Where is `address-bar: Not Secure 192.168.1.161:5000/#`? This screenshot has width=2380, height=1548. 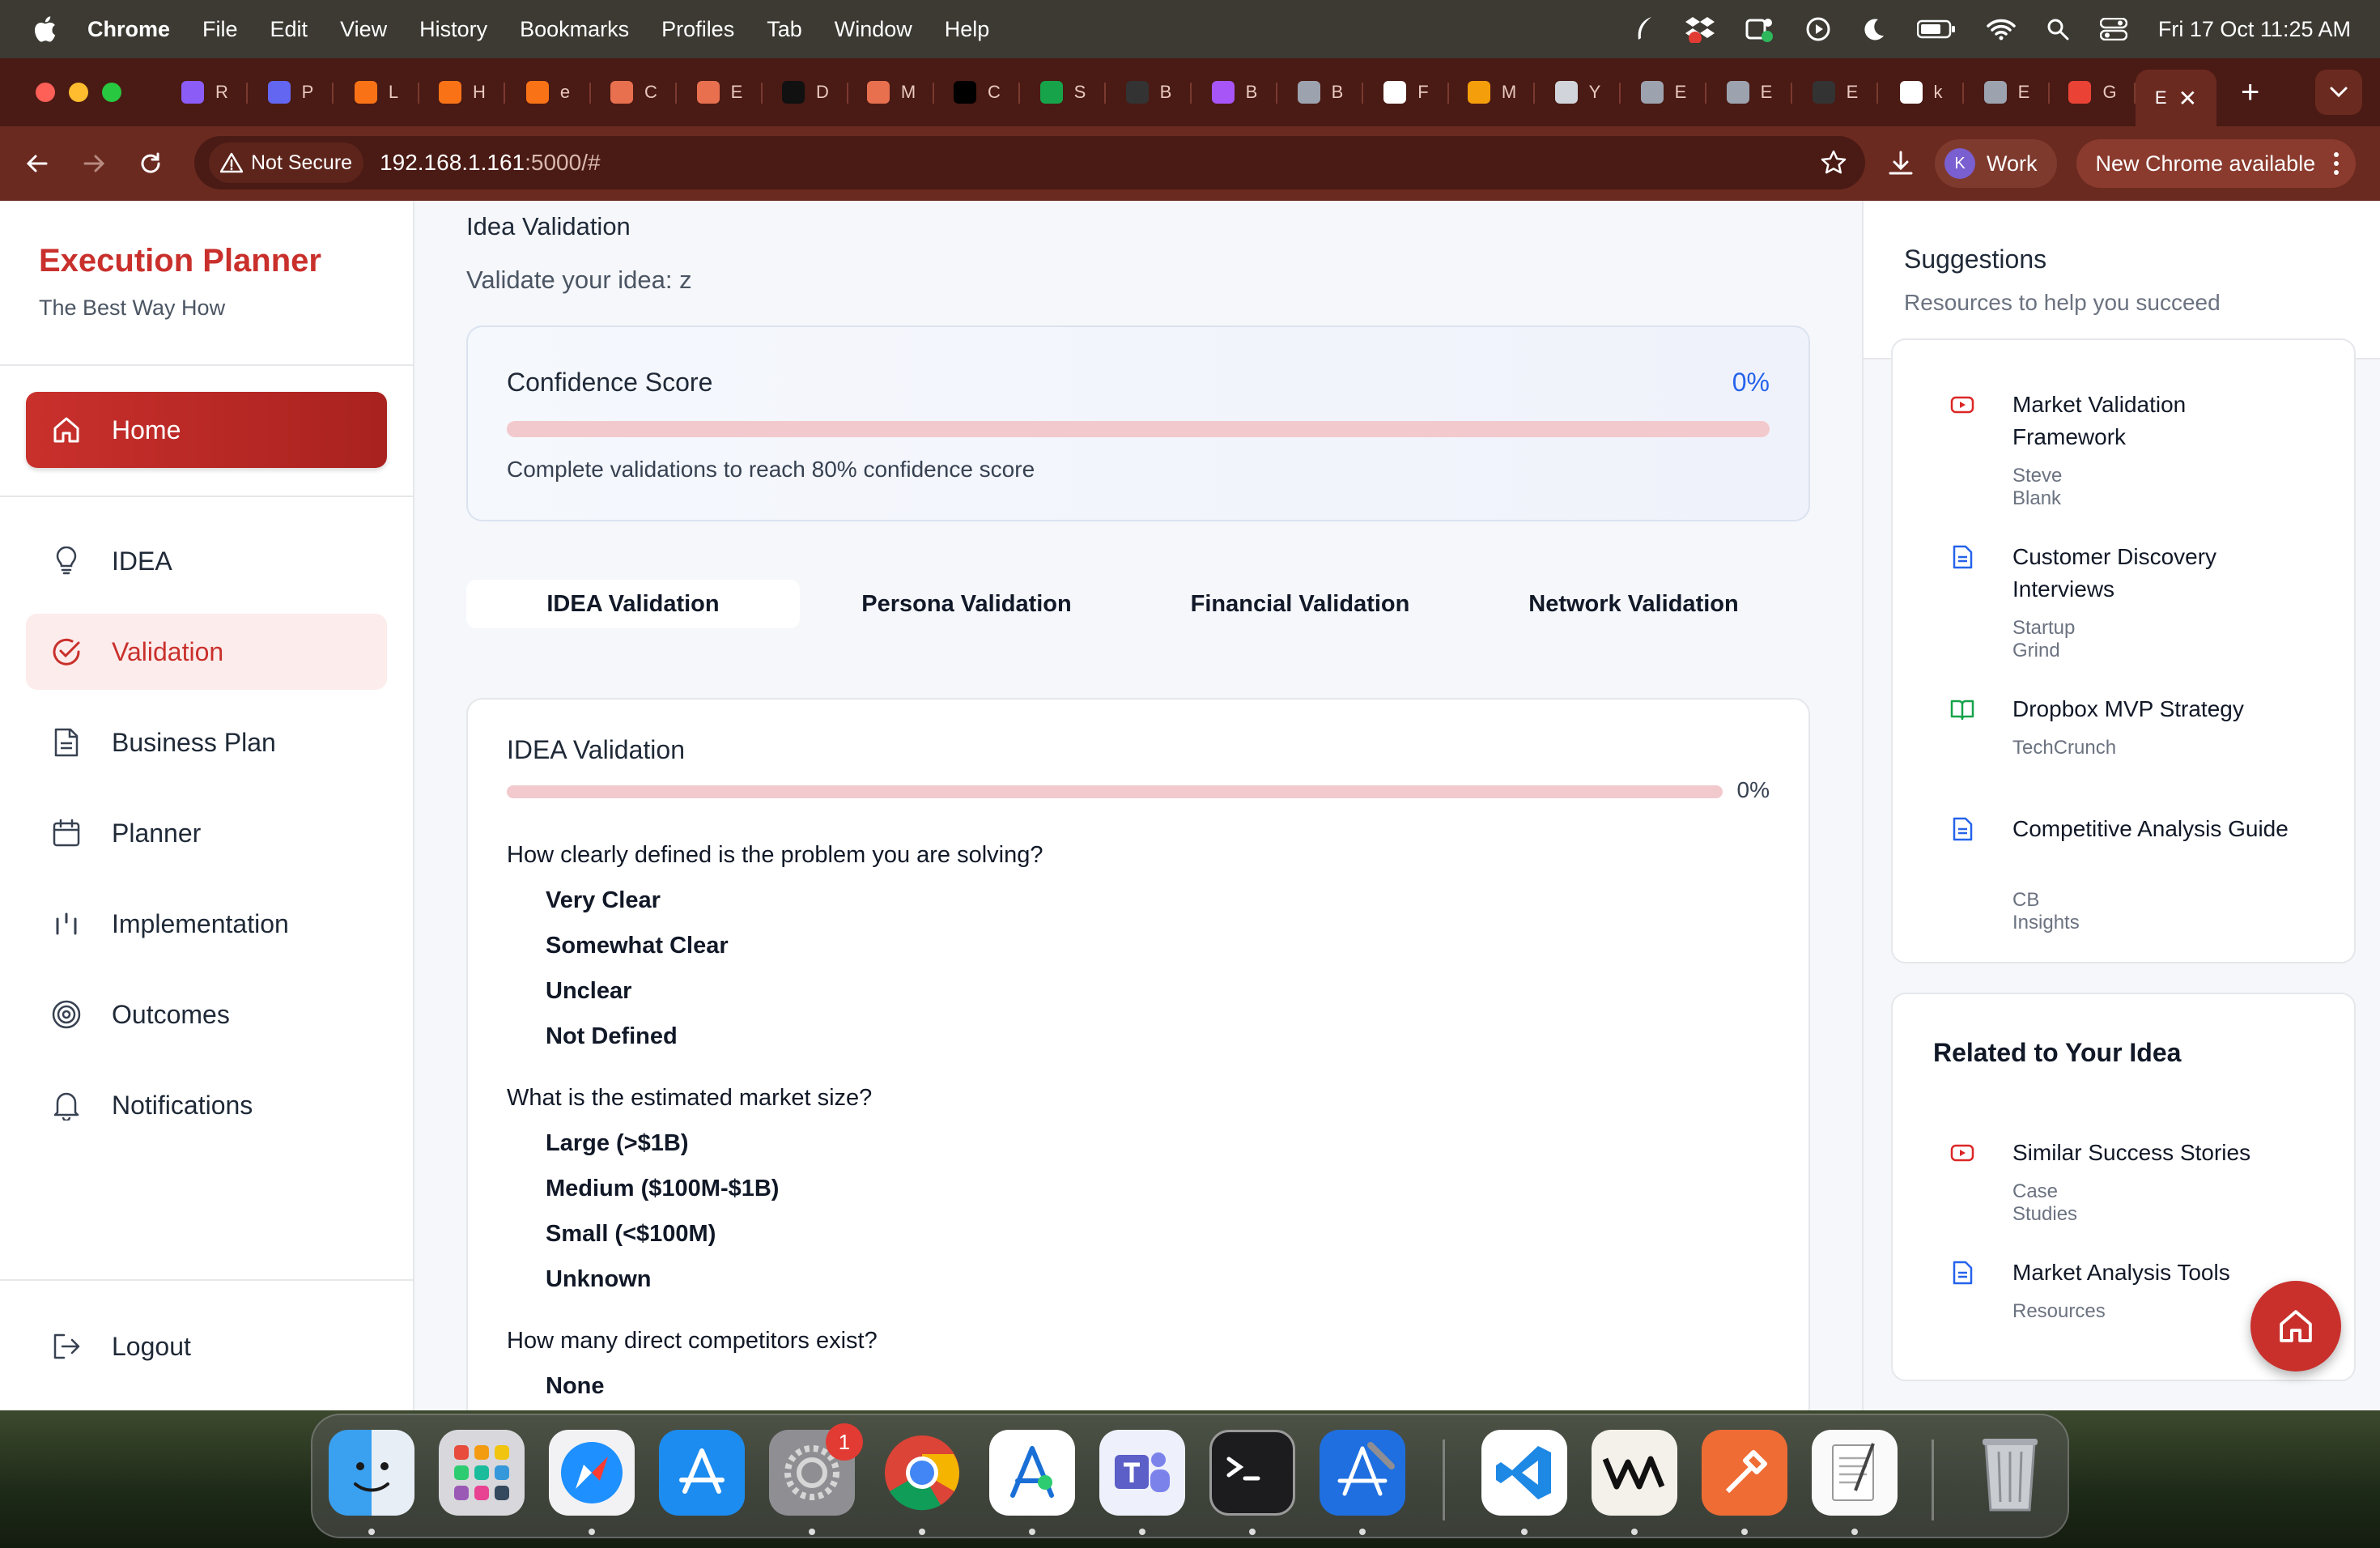 address-bar: Not Secure 192.168.1.161:5000/# is located at coordinates (1029, 162).